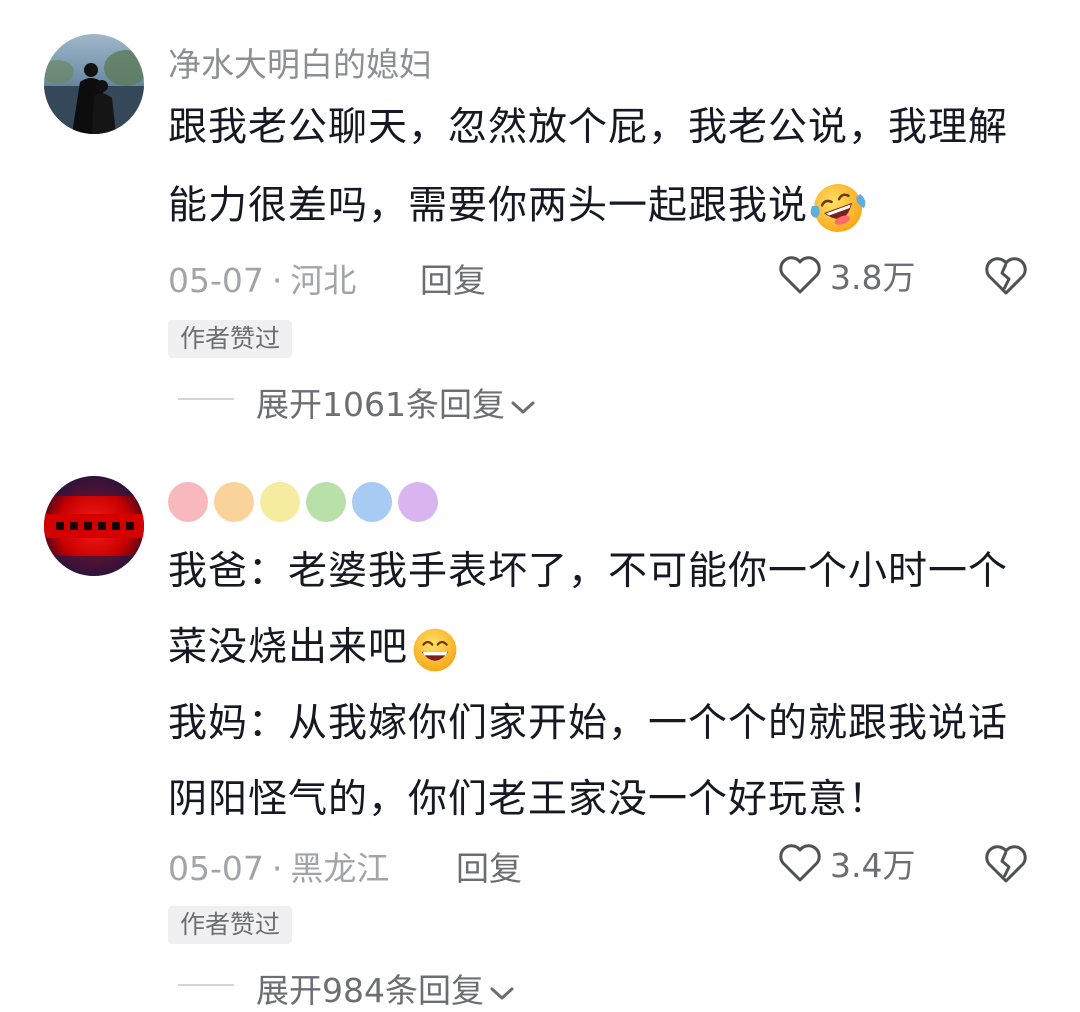 This screenshot has height=1012, width=1080. Describe the element at coordinates (380, 404) in the screenshot. I see `expand-replies-label: 展开1061条回复` at that location.